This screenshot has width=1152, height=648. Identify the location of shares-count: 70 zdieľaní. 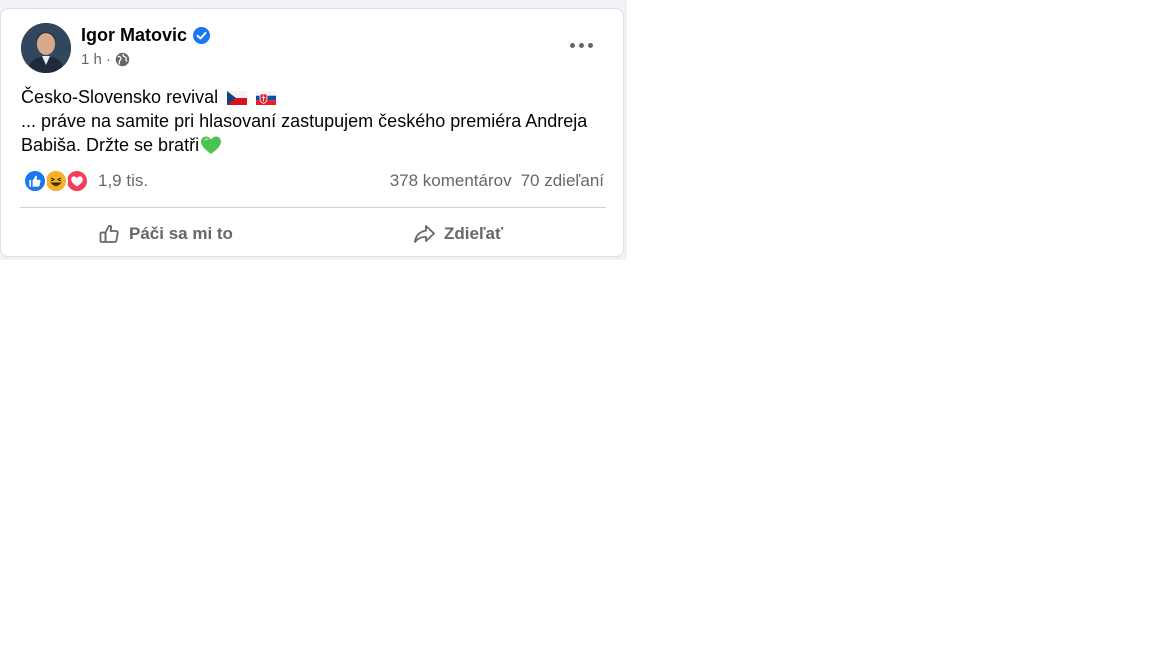
(562, 181).